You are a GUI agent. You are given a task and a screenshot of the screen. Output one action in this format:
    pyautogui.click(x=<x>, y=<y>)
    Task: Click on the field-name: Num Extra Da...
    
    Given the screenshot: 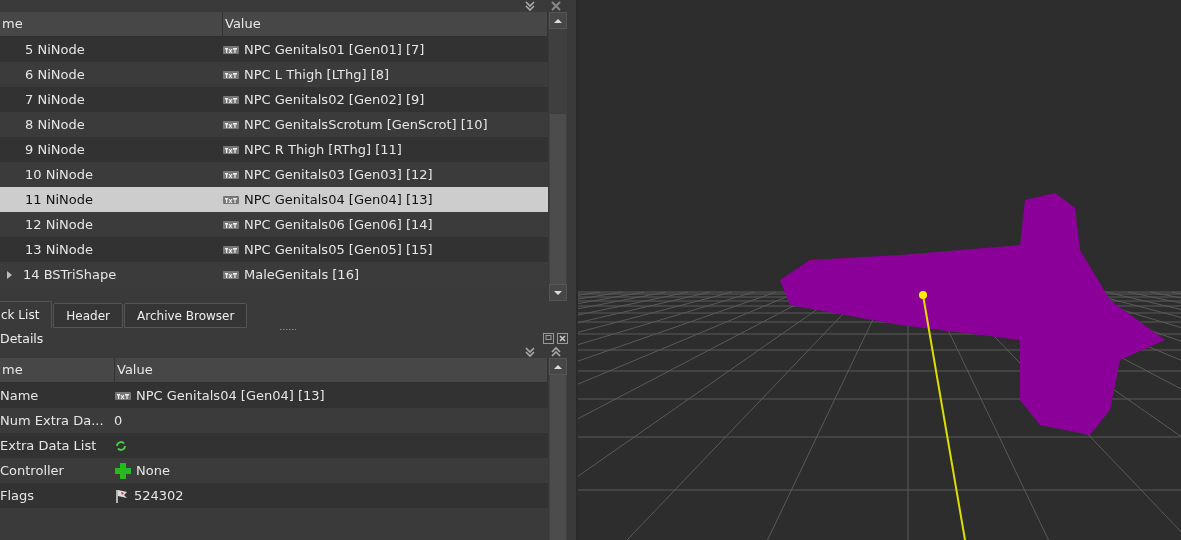 What is the action you would take?
    pyautogui.click(x=52, y=420)
    